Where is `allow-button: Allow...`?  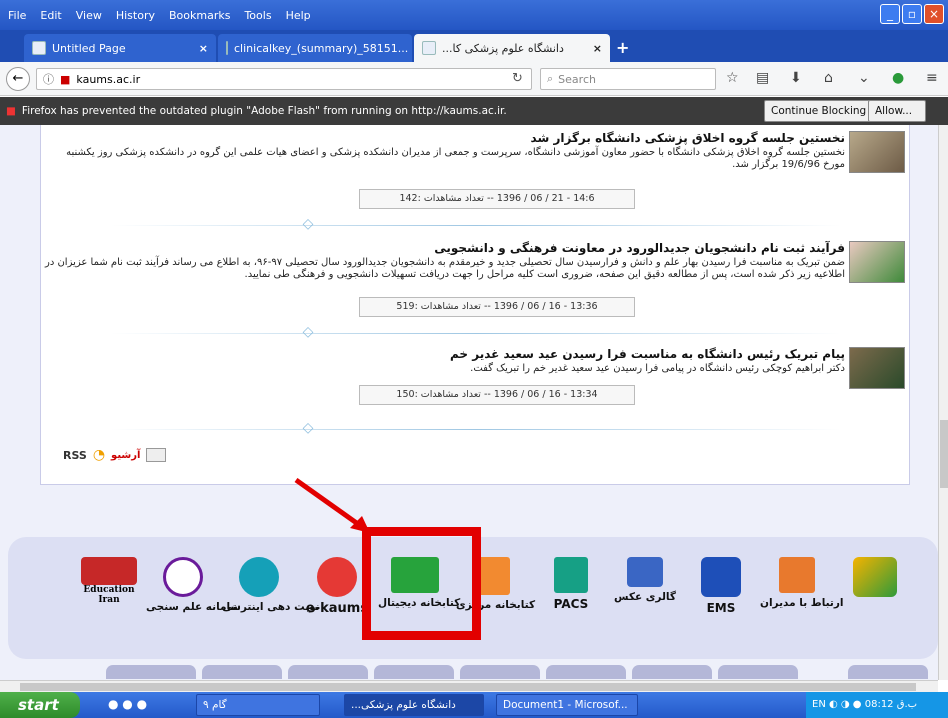
allow-button: Allow... is located at coordinates (897, 111).